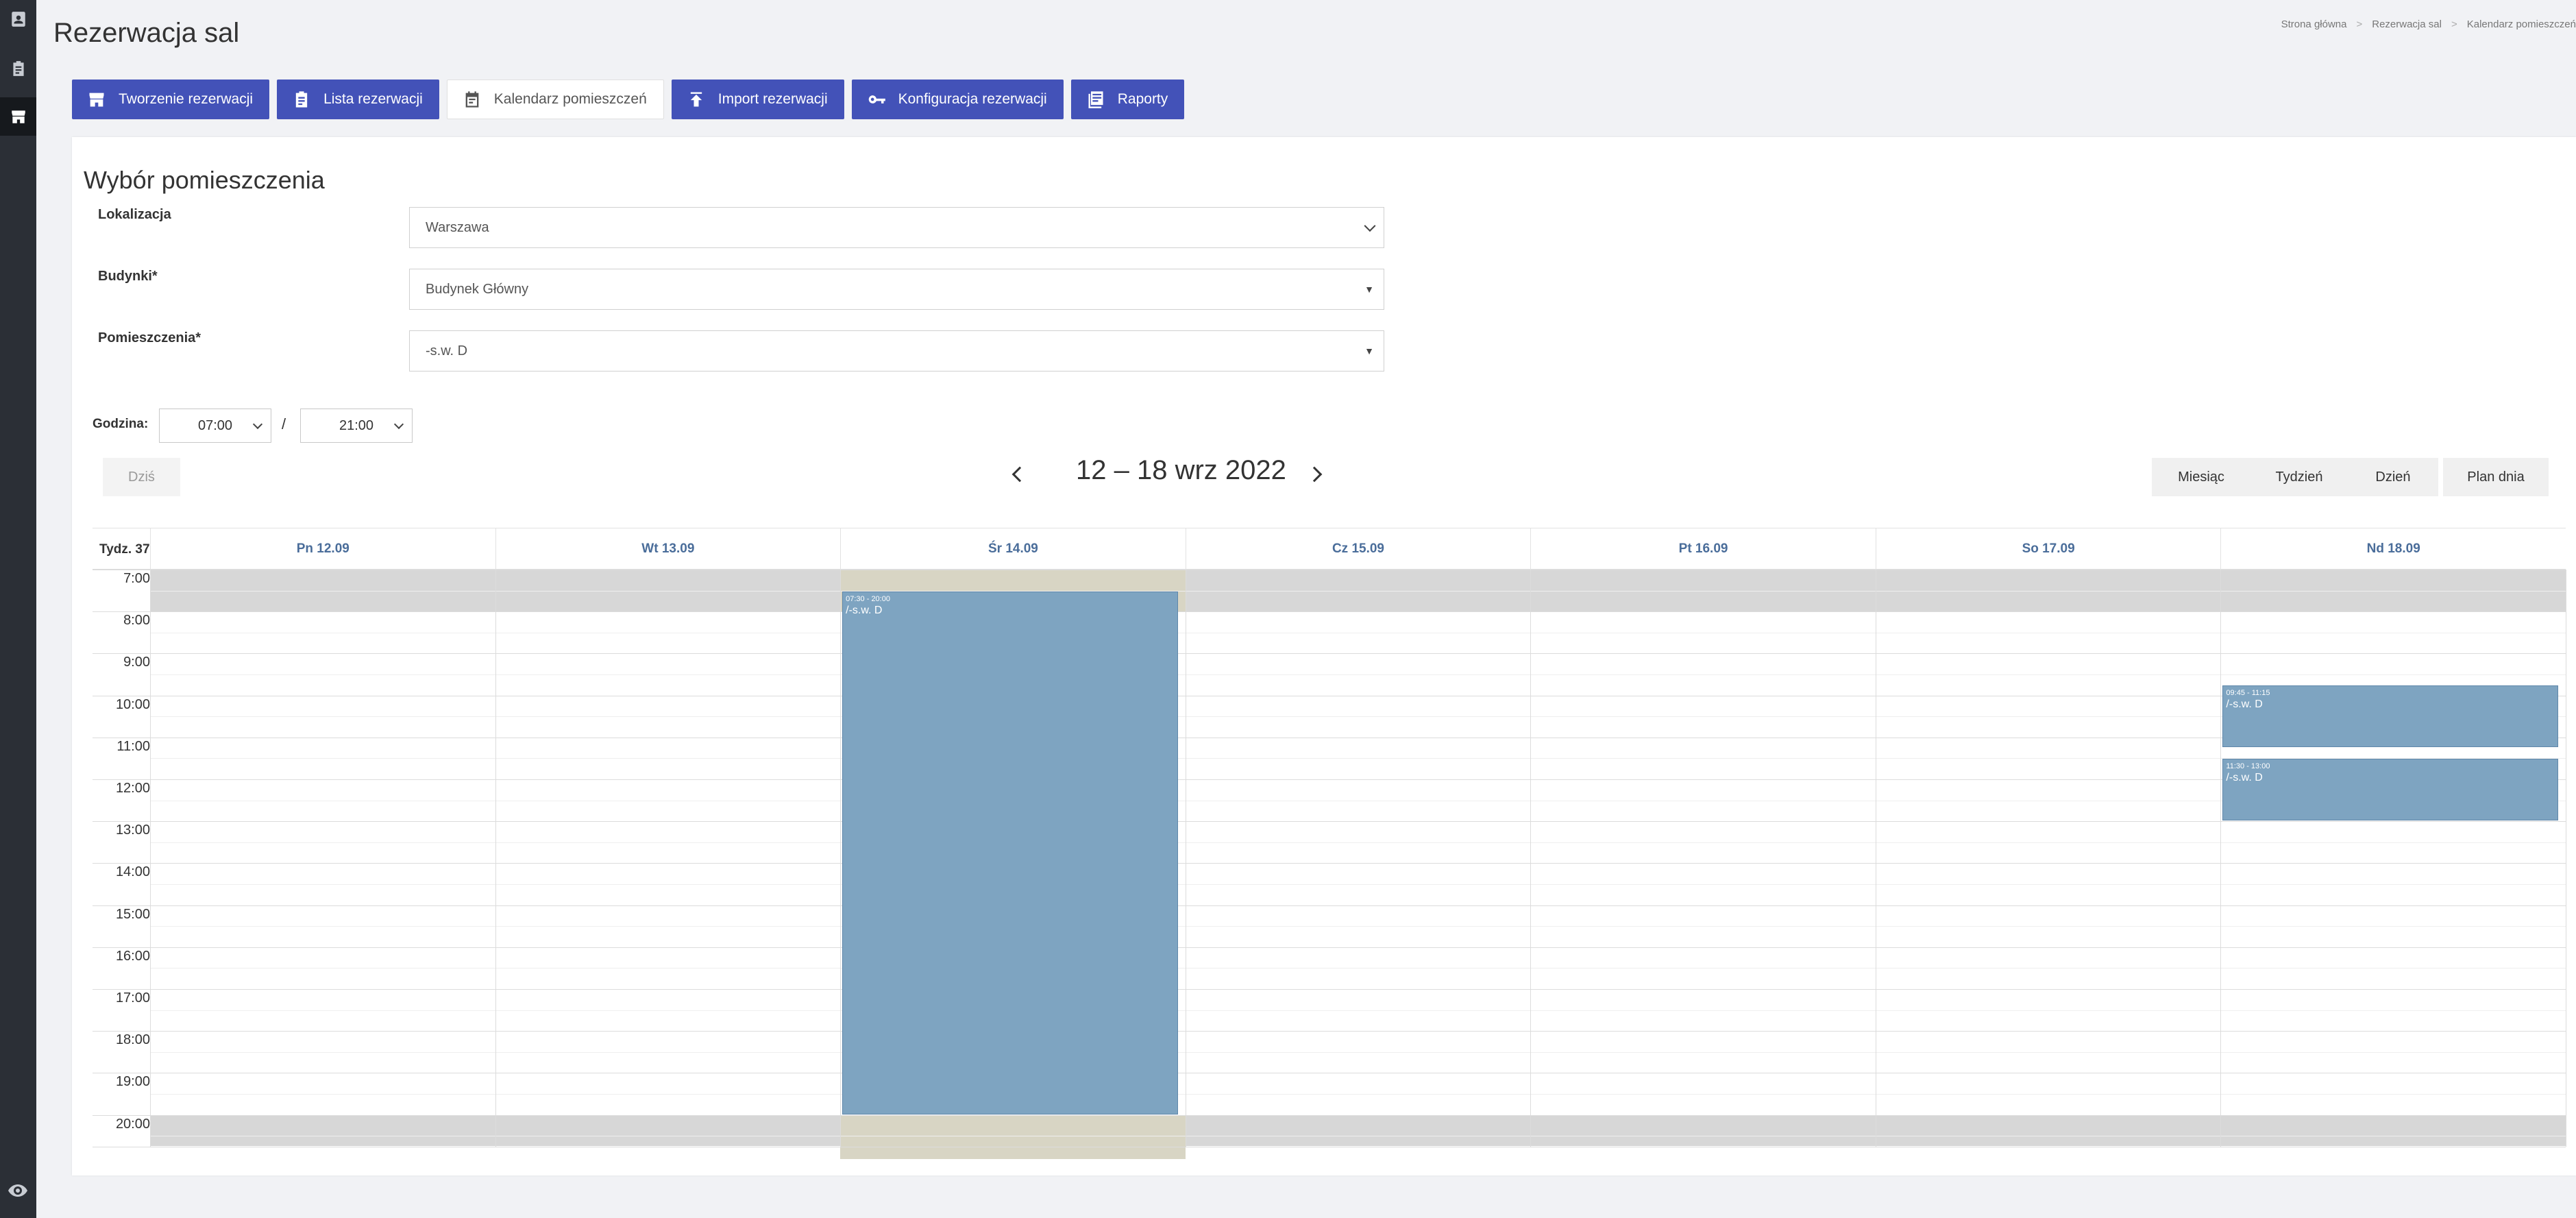 The width and height of the screenshot is (2576, 1218). Describe the element at coordinates (2390, 790) in the screenshot. I see `calendar-event: 11:30 - 13:00/-s.w. D` at that location.